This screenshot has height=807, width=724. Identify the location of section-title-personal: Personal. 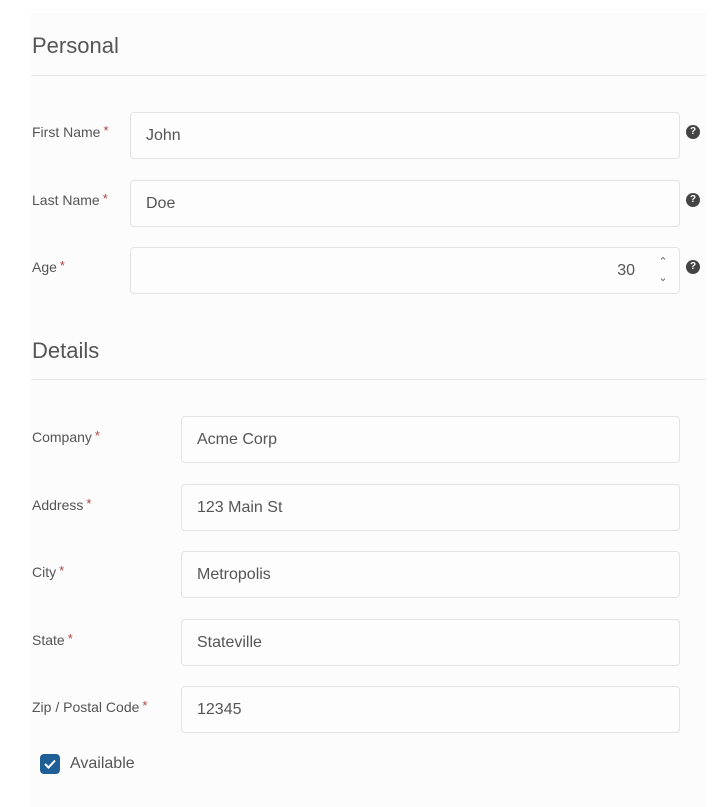
(75, 45).